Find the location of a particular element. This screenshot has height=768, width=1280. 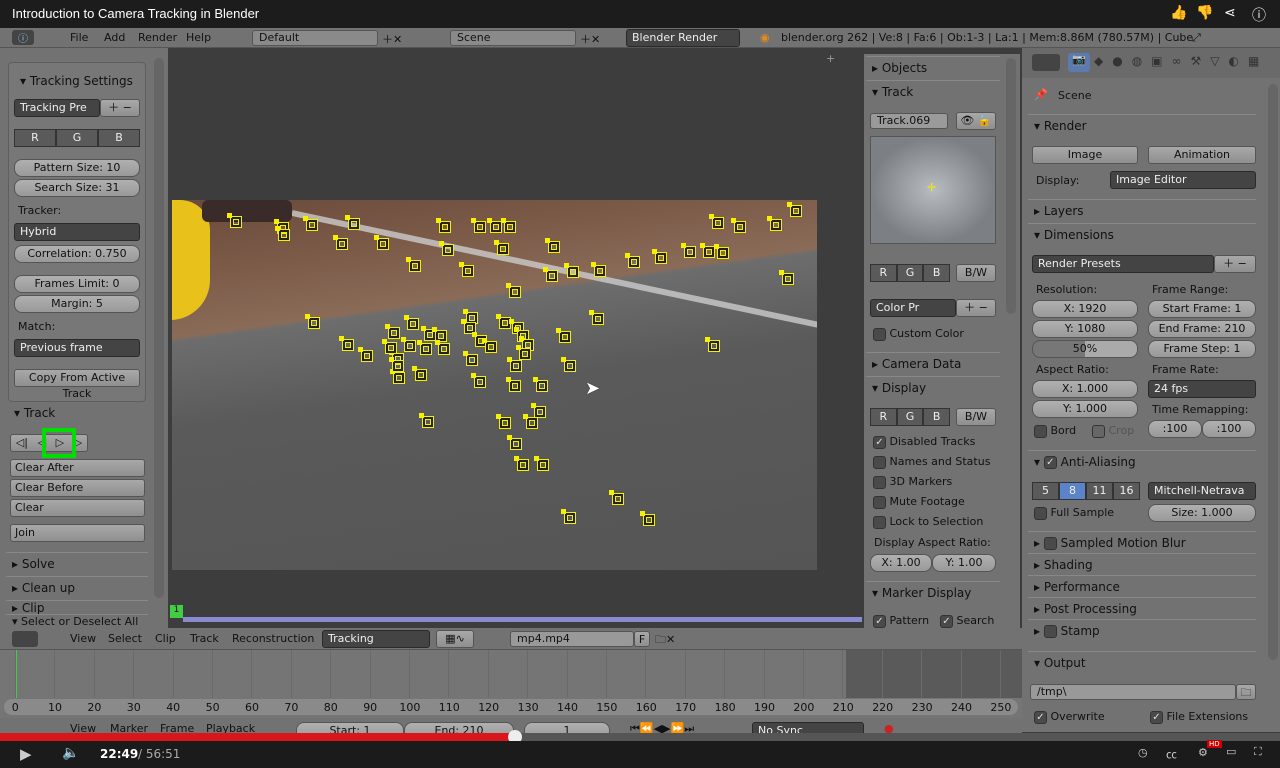

display-bw-toggle: B/W is located at coordinates (976, 417).